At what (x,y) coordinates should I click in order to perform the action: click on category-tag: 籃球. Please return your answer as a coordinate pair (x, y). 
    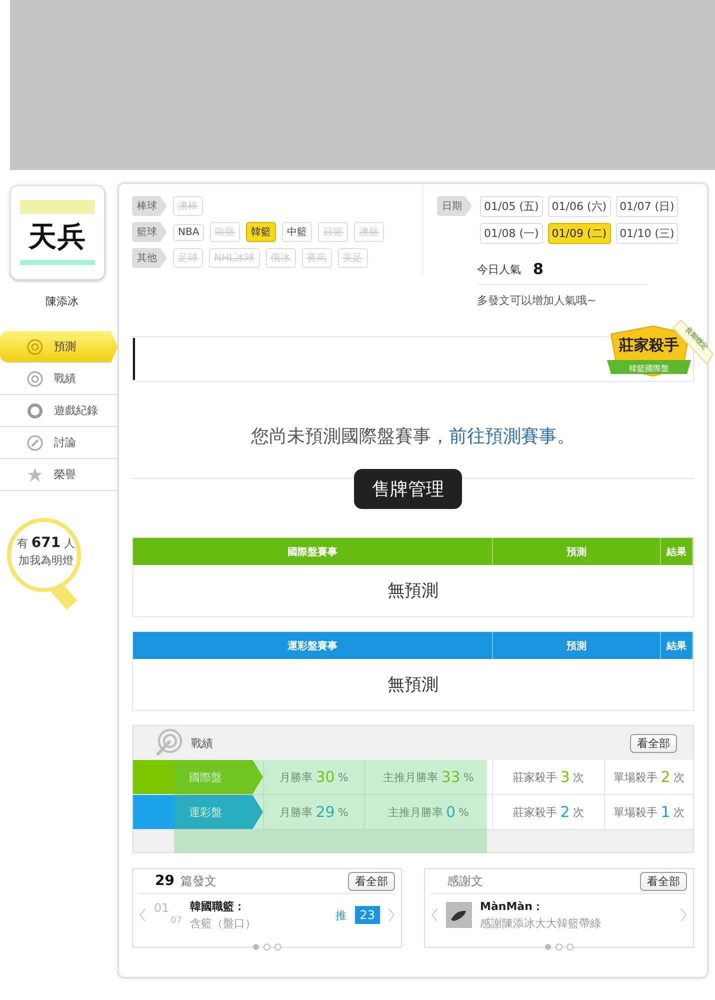
    Looking at the image, I should click on (149, 232).